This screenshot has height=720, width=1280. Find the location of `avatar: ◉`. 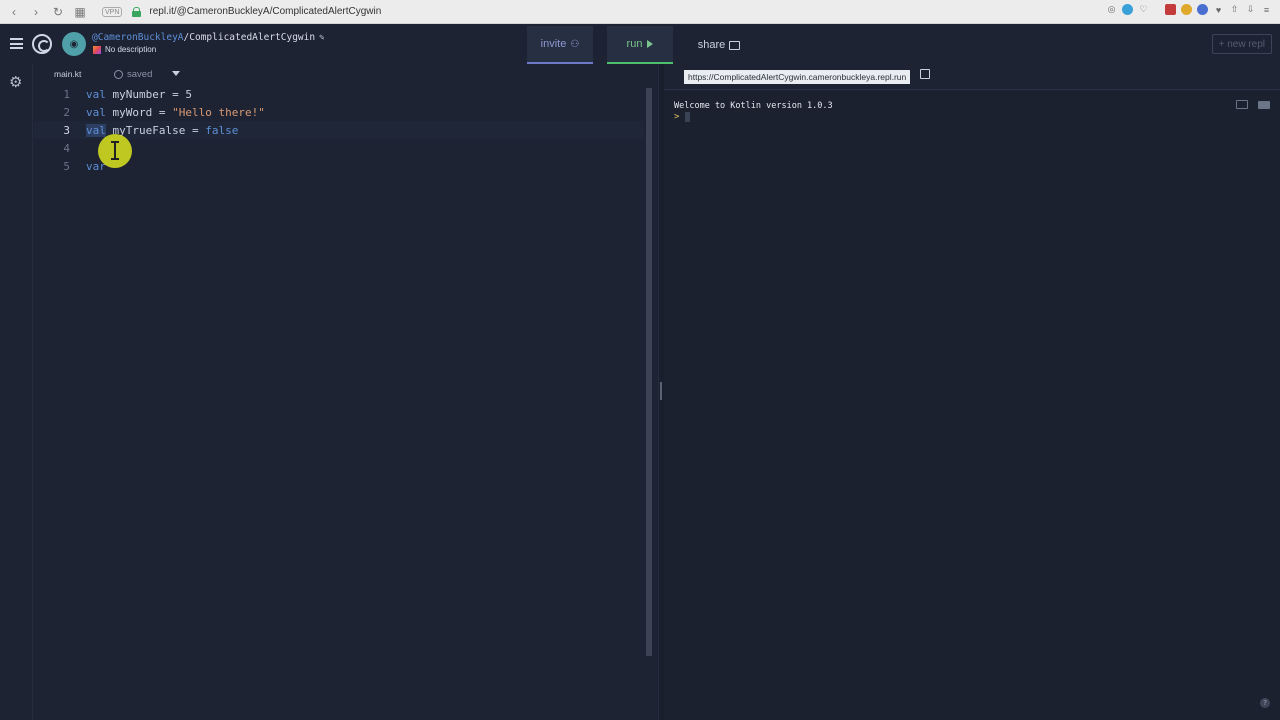

avatar: ◉ is located at coordinates (74, 44).